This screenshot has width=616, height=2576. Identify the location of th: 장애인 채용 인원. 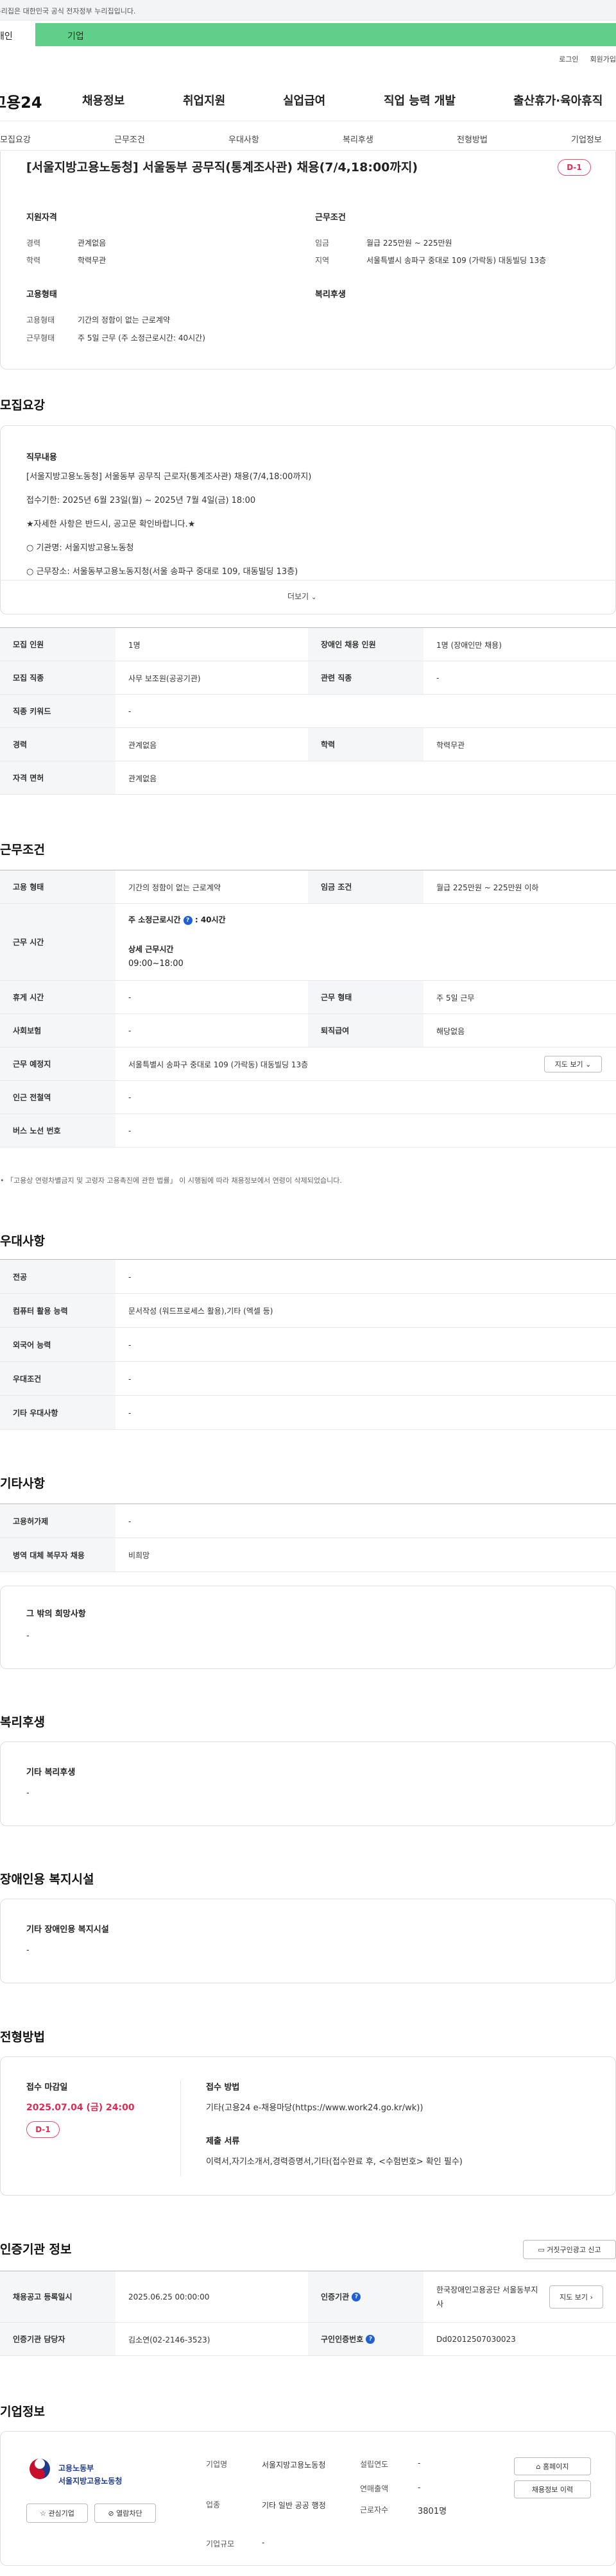
(366, 644).